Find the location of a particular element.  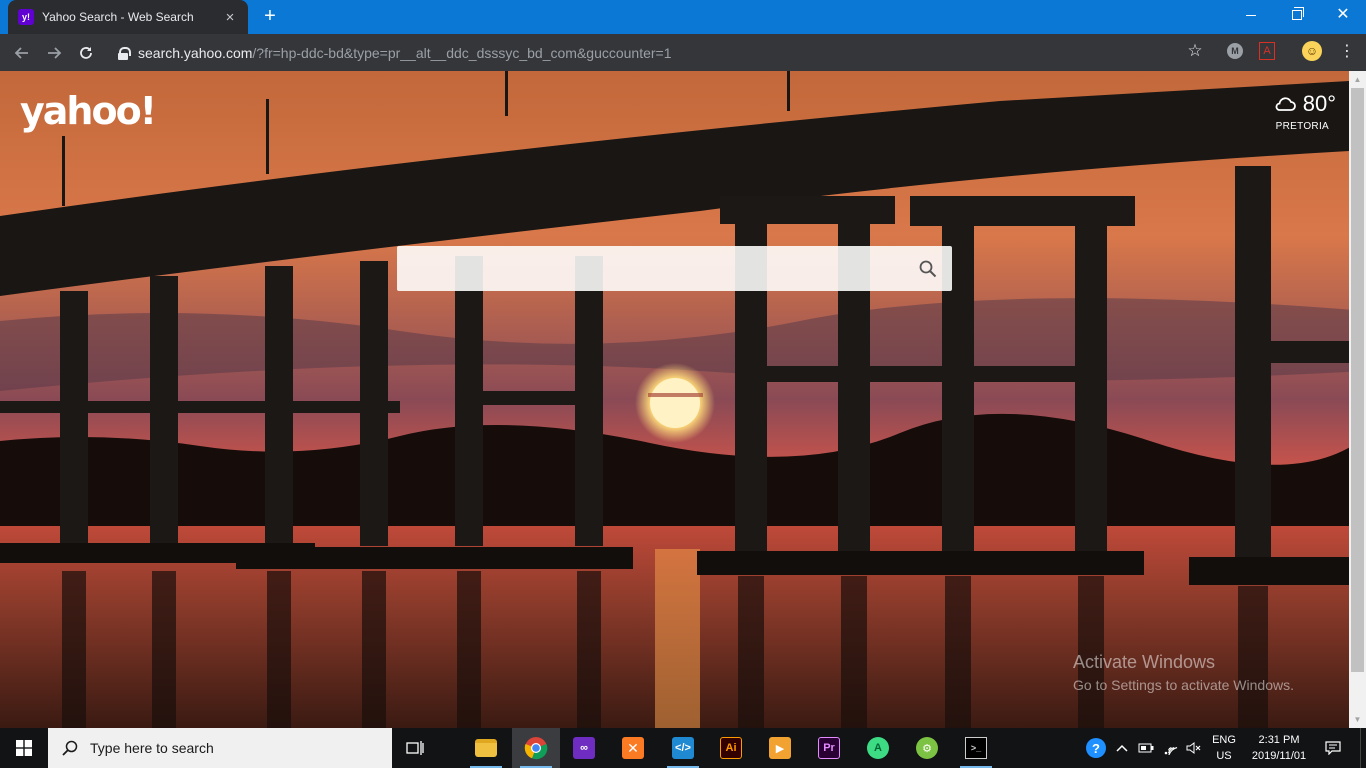

android-studio-icon: A is located at coordinates (878, 748).